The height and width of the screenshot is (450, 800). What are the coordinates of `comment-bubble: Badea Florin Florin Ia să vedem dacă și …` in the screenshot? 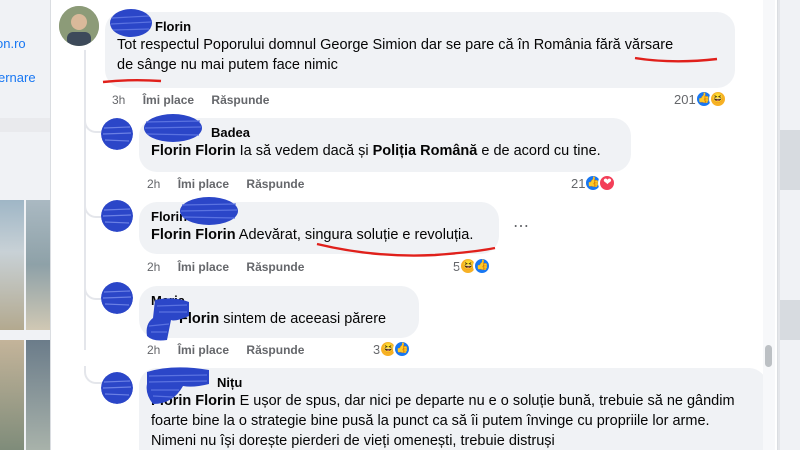 It's located at (385, 145).